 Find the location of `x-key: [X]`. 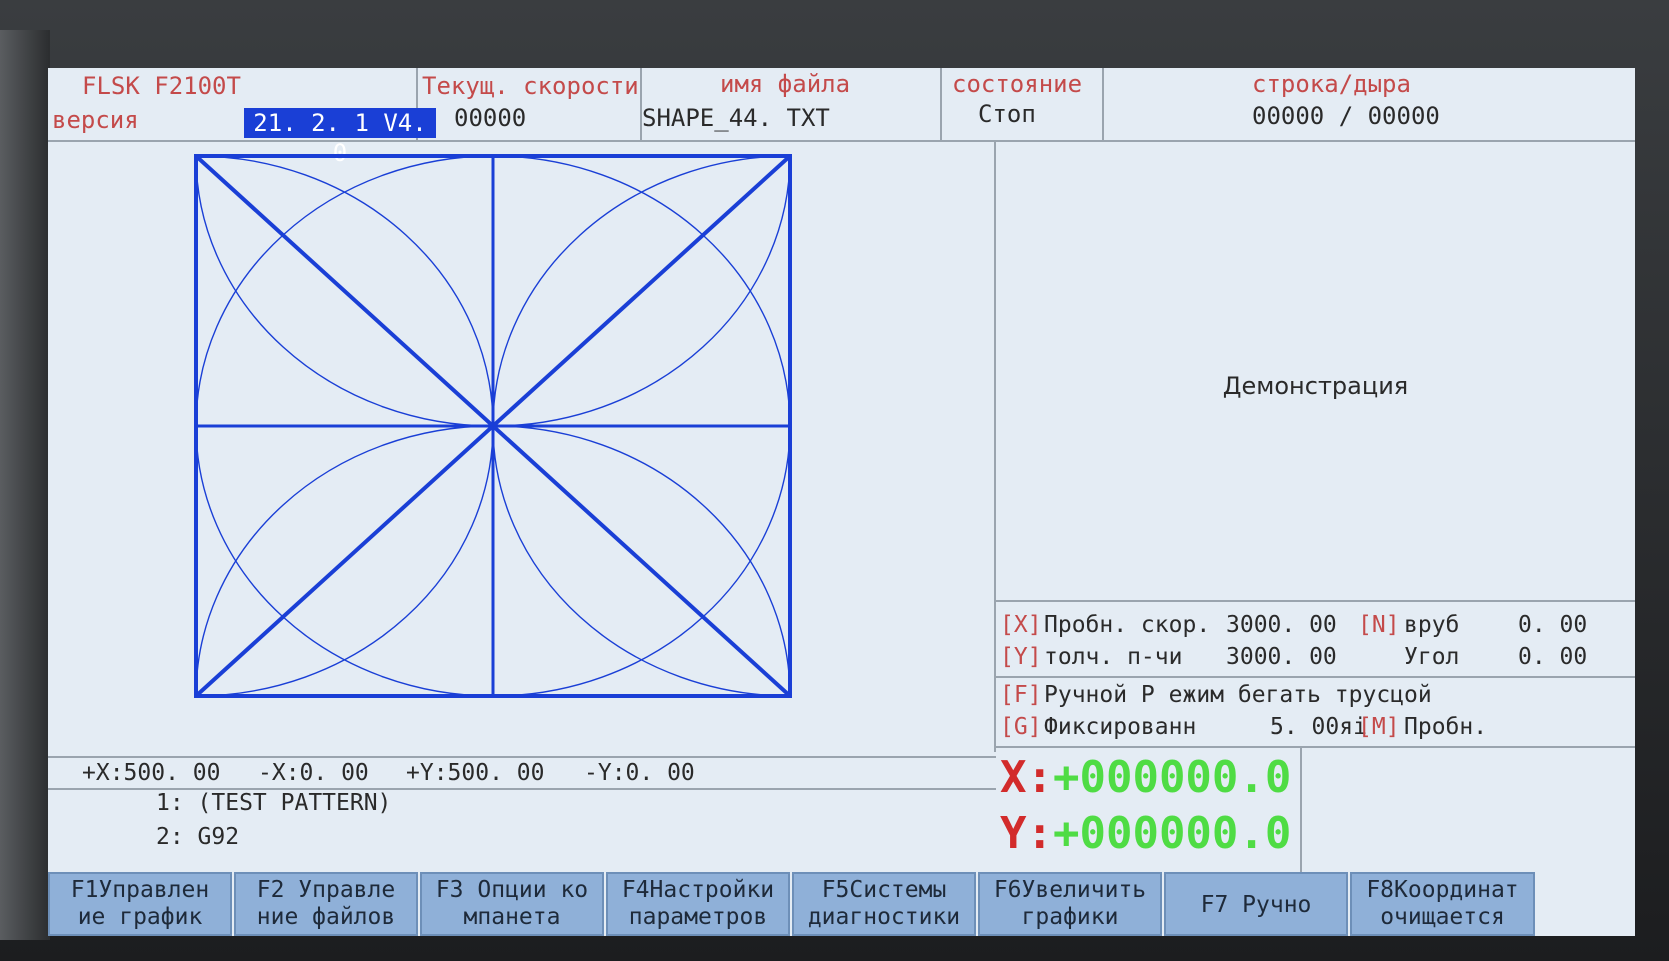

x-key: [X] is located at coordinates (1021, 625).